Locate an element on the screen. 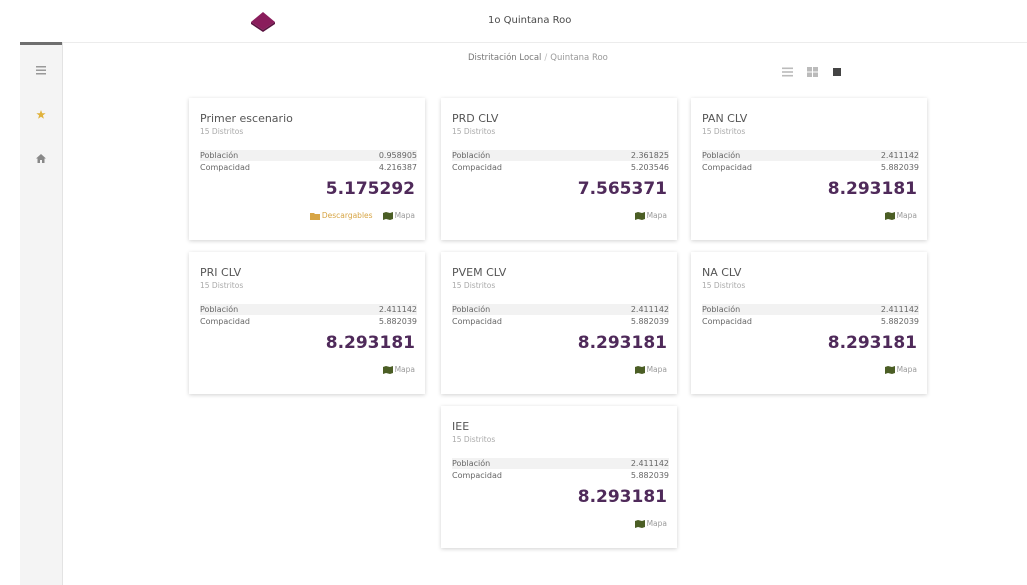 This screenshot has width=1027, height=585. card-title: PRD CLV is located at coordinates (475, 118).